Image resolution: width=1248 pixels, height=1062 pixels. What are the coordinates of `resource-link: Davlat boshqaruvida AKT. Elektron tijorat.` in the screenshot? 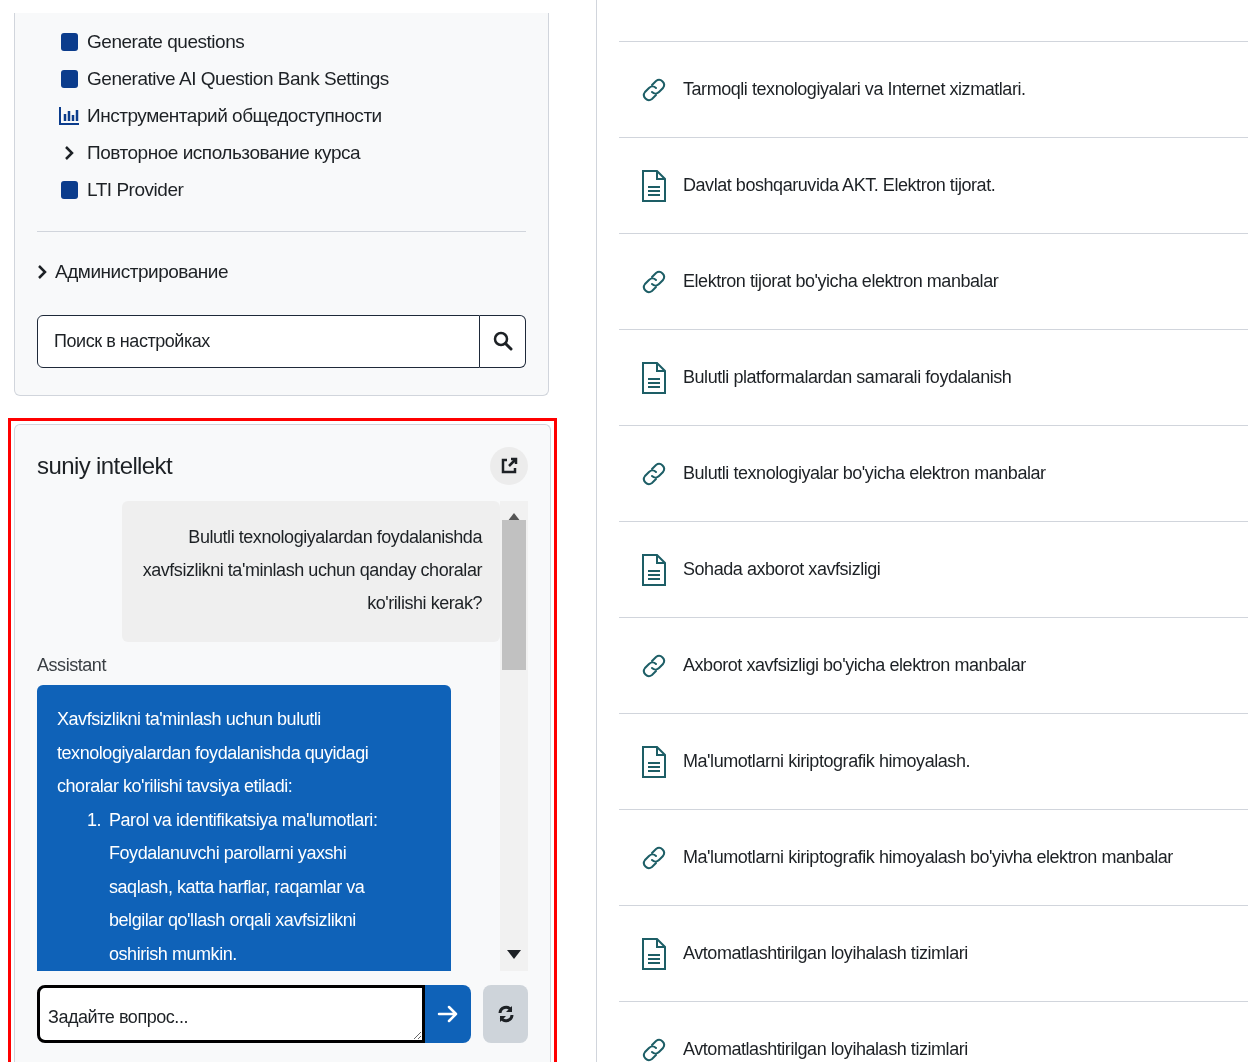 It's located at (839, 185).